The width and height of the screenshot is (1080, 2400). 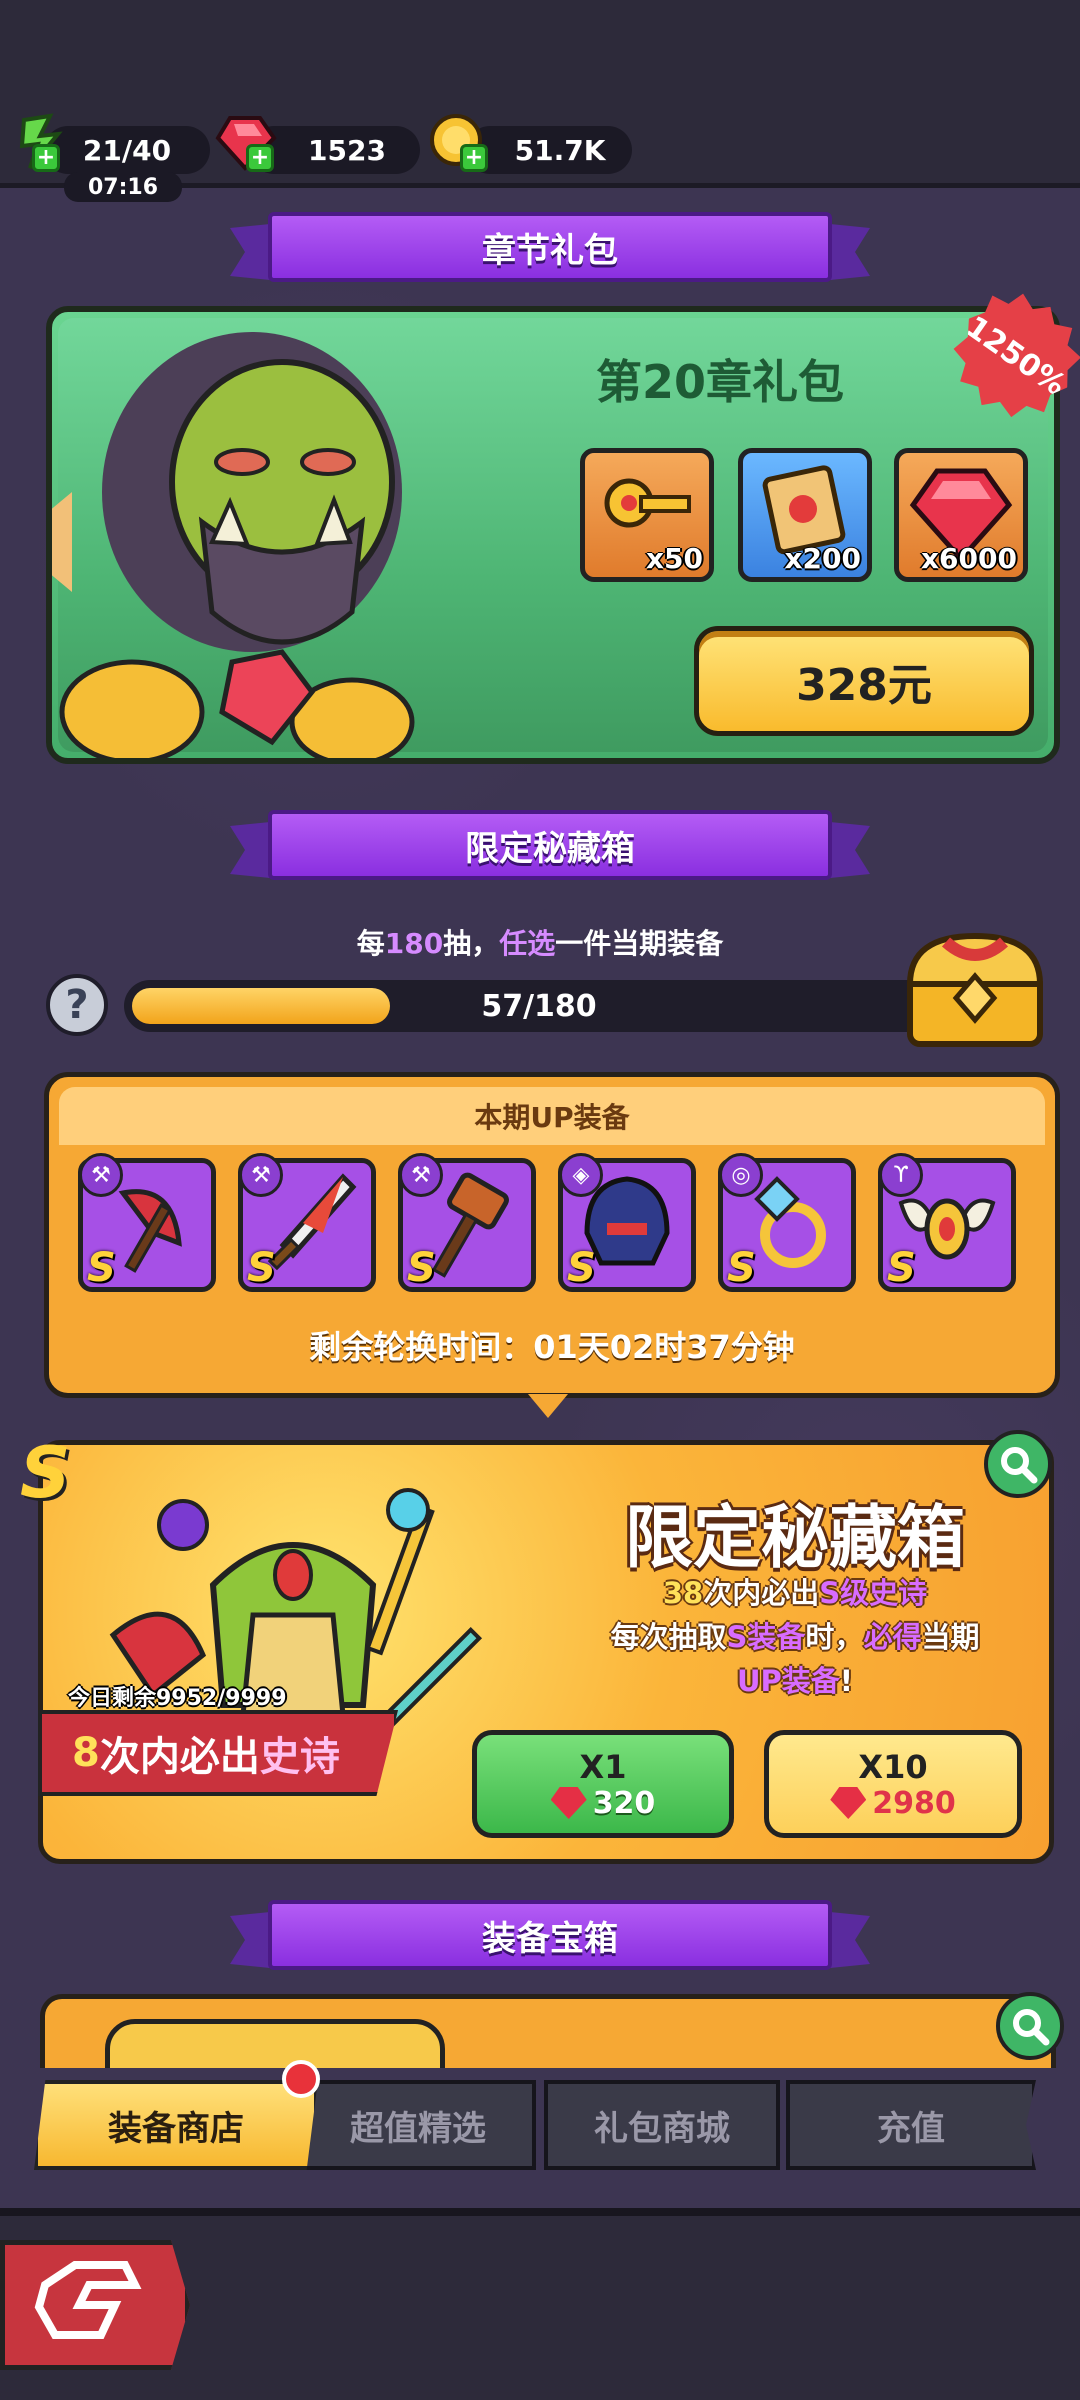 What do you see at coordinates (674, 558) in the screenshot?
I see `pack-item-count: x50` at bounding box center [674, 558].